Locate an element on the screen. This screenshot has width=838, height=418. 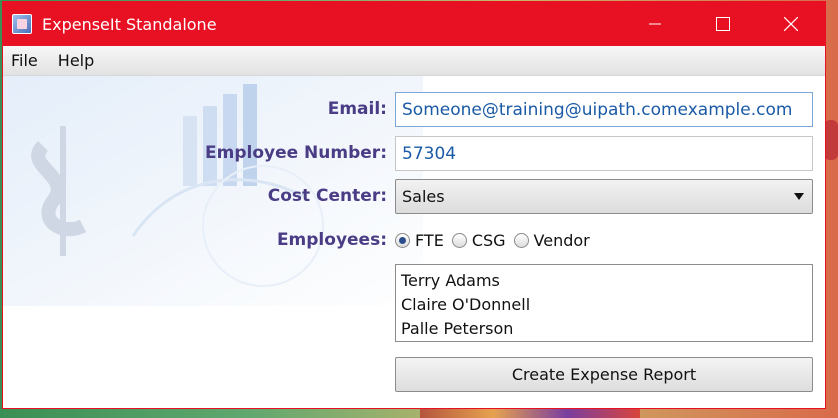
list-item: Terry Adams is located at coordinates (604, 281).